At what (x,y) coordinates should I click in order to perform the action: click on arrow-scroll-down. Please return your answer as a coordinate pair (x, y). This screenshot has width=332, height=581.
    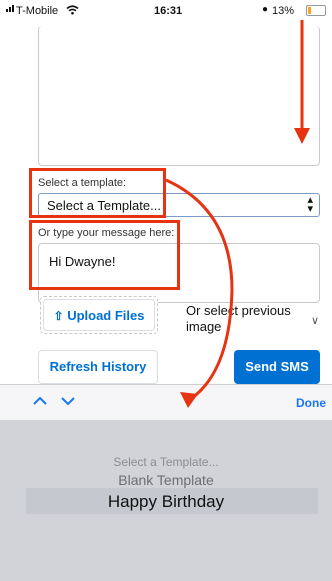
    Looking at the image, I should click on (302, 82).